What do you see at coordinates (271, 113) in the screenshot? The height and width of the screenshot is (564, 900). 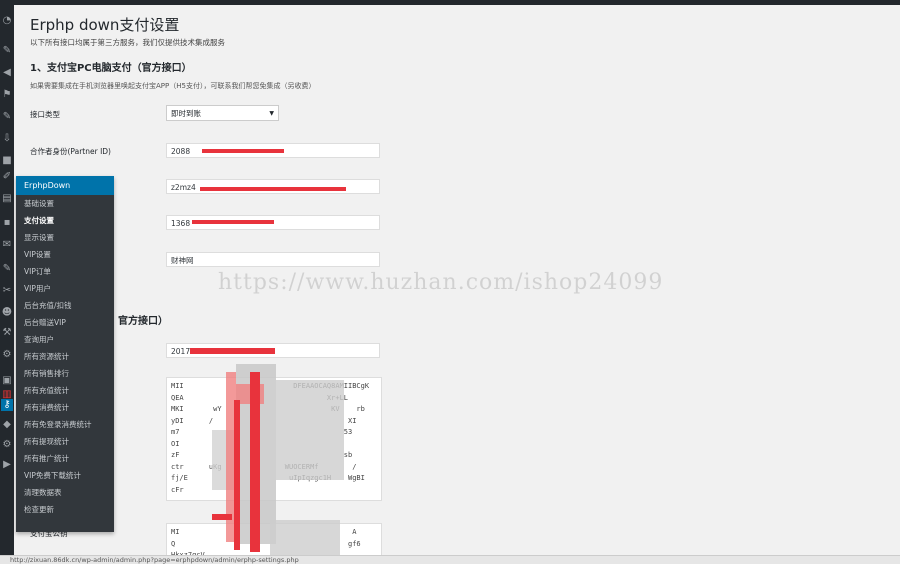 I see `chevron-down-icon: ▼` at bounding box center [271, 113].